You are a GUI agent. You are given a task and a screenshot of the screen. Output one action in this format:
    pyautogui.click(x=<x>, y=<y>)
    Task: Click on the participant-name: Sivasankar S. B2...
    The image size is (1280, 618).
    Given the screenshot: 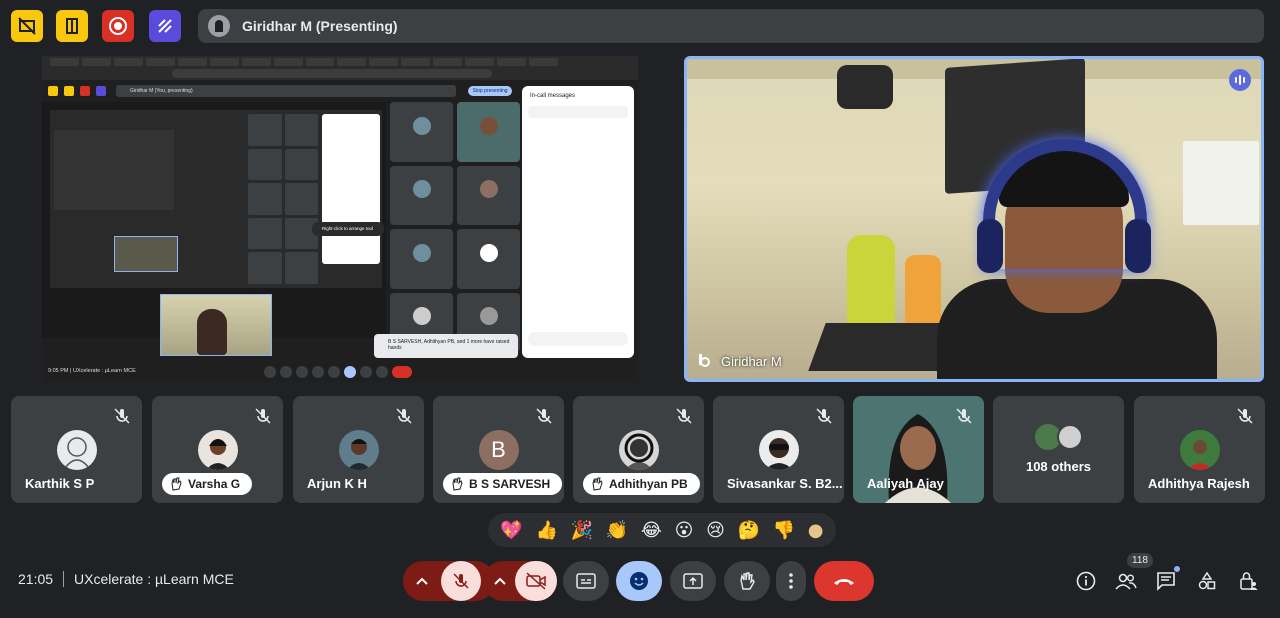 What is the action you would take?
    pyautogui.click(x=785, y=483)
    